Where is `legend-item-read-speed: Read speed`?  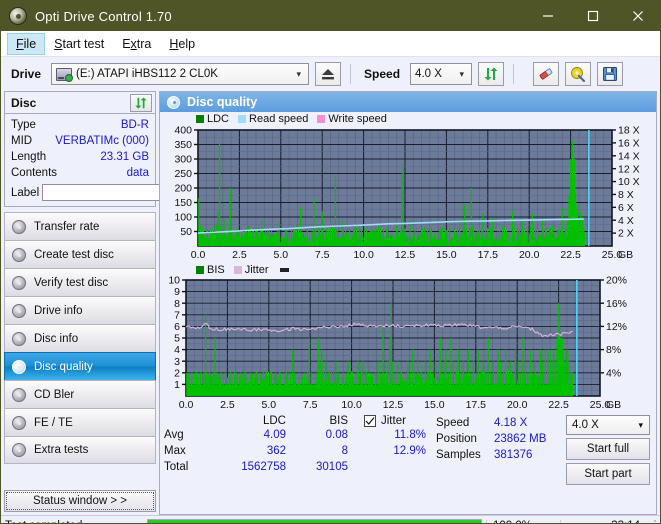 legend-item-read-speed: Read speed is located at coordinates (273, 119).